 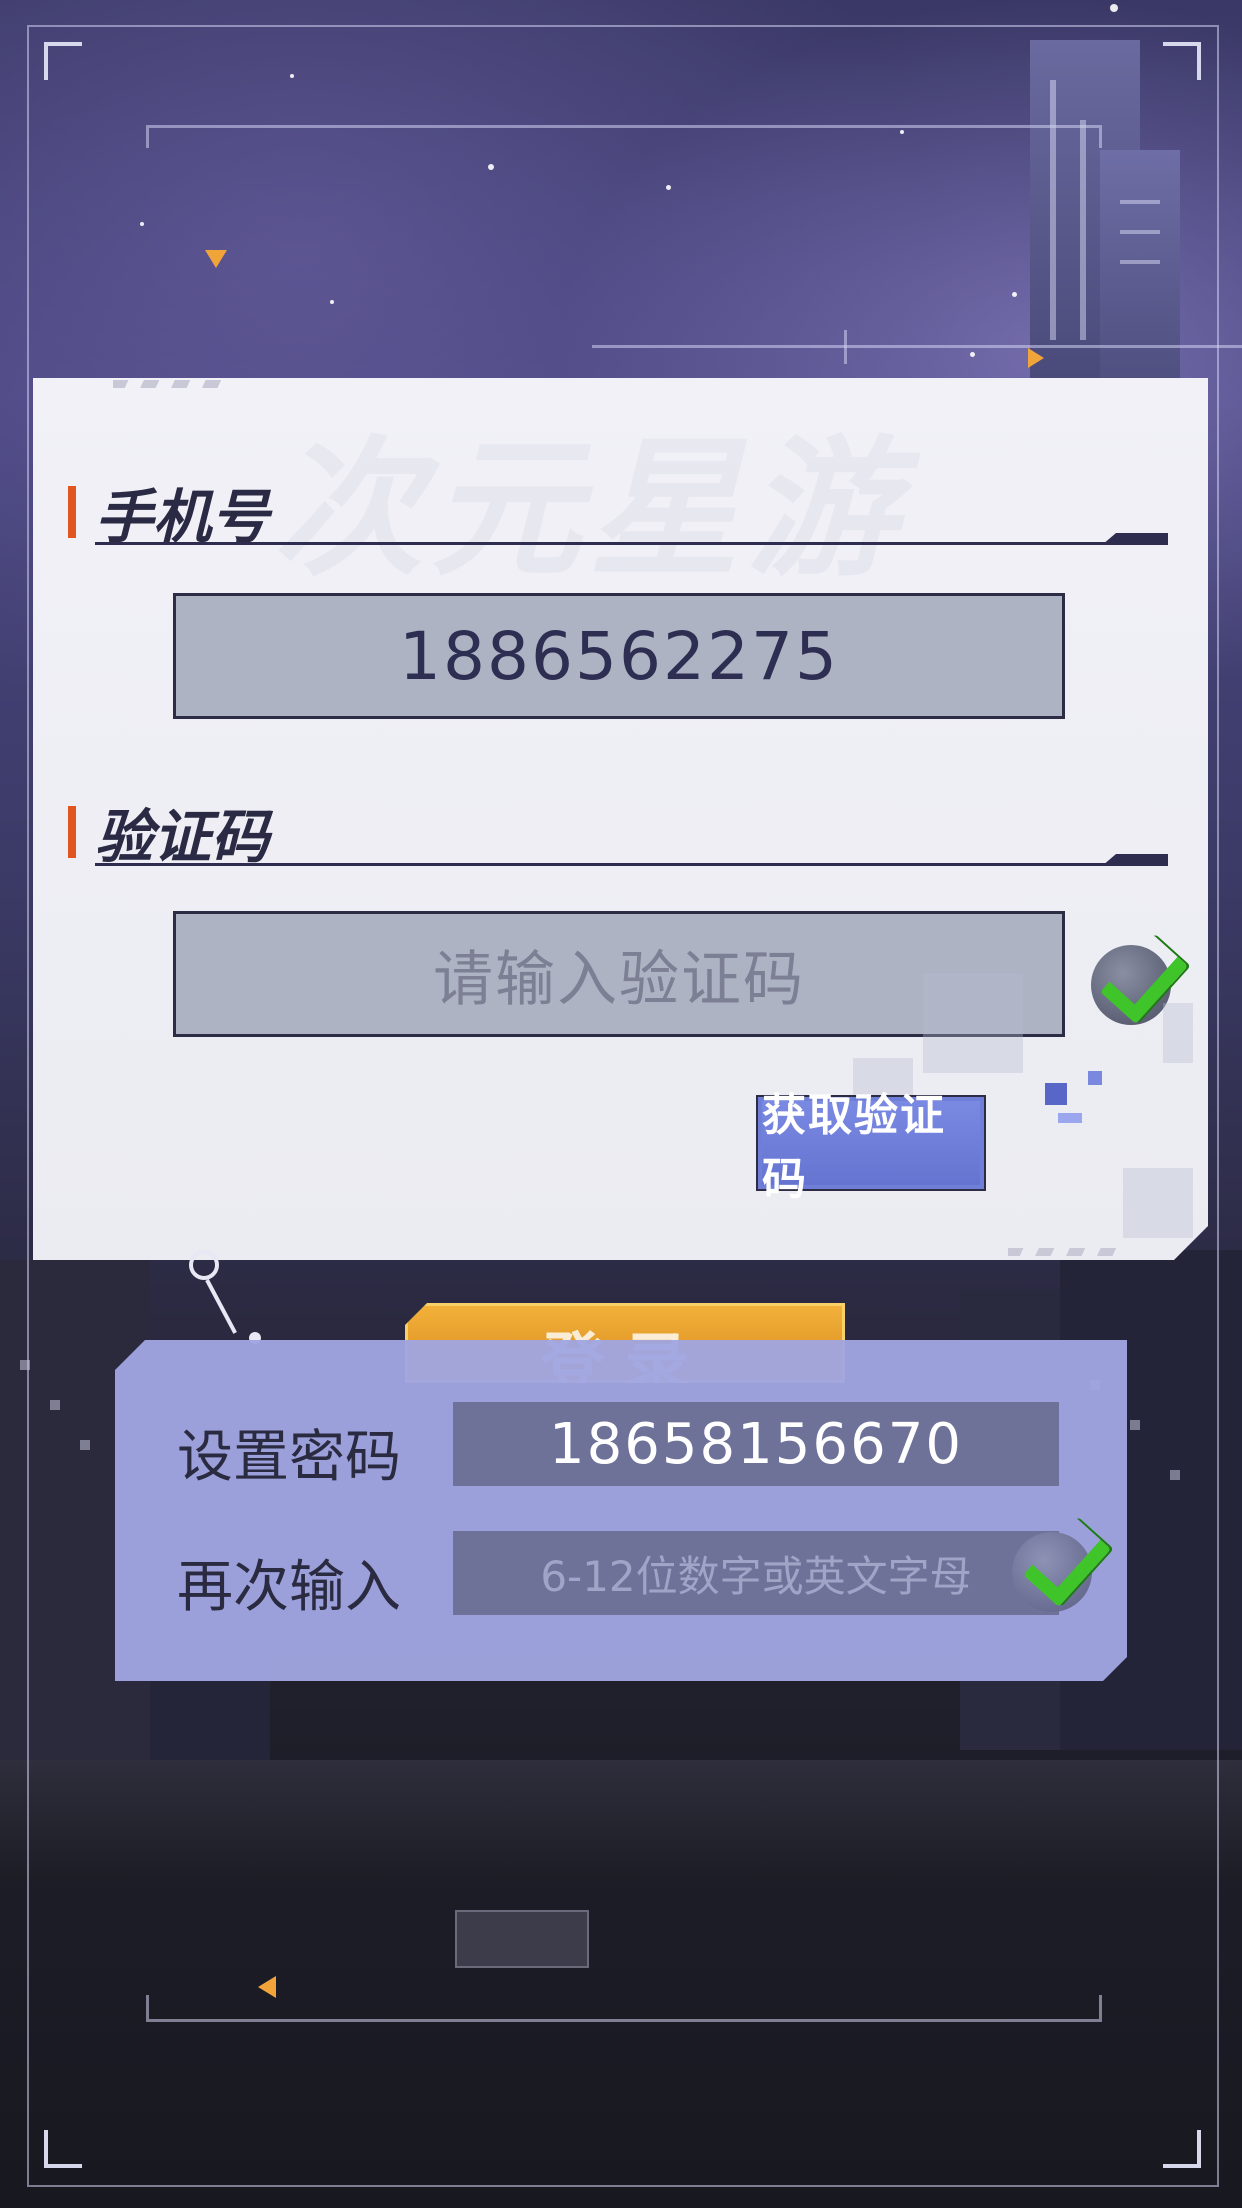 I want to click on get-code-button: 获取验证码, so click(x=871, y=1143).